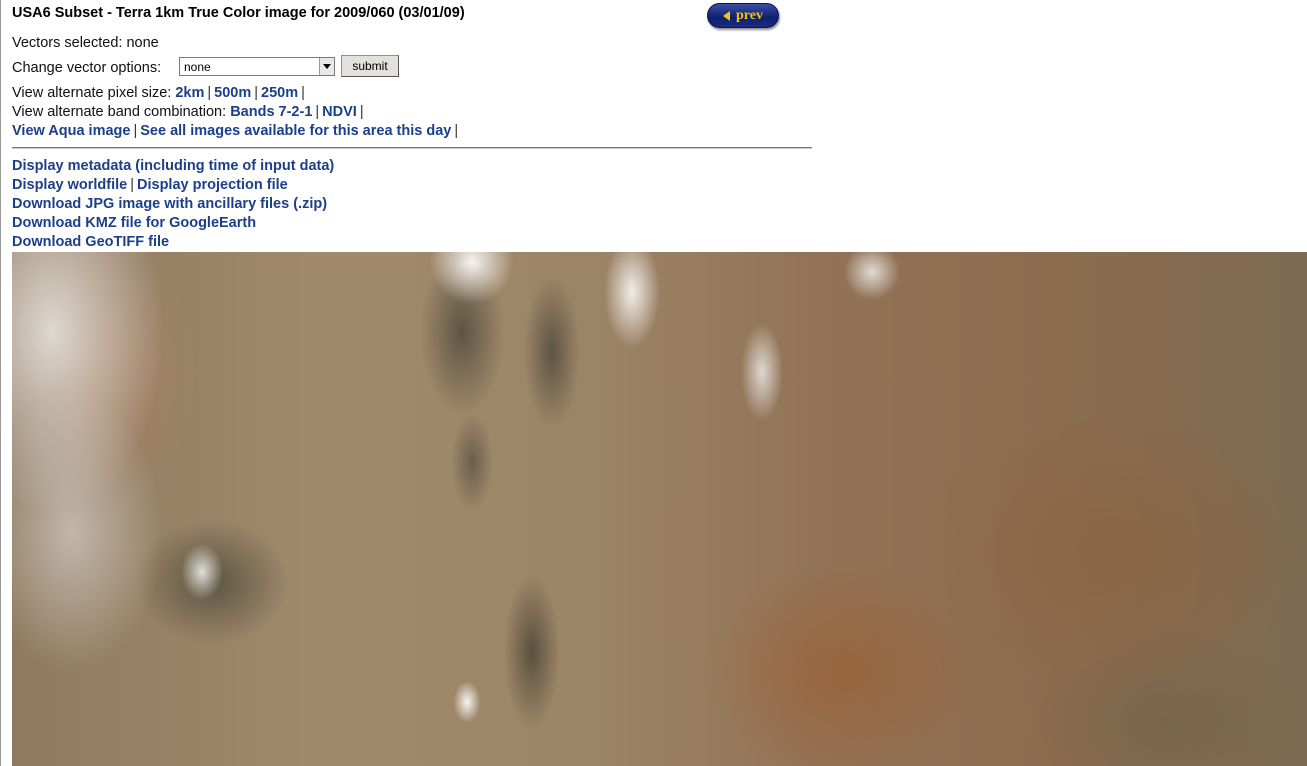 The height and width of the screenshot is (766, 1307). What do you see at coordinates (257, 66) in the screenshot?
I see `vector-options-select: none` at bounding box center [257, 66].